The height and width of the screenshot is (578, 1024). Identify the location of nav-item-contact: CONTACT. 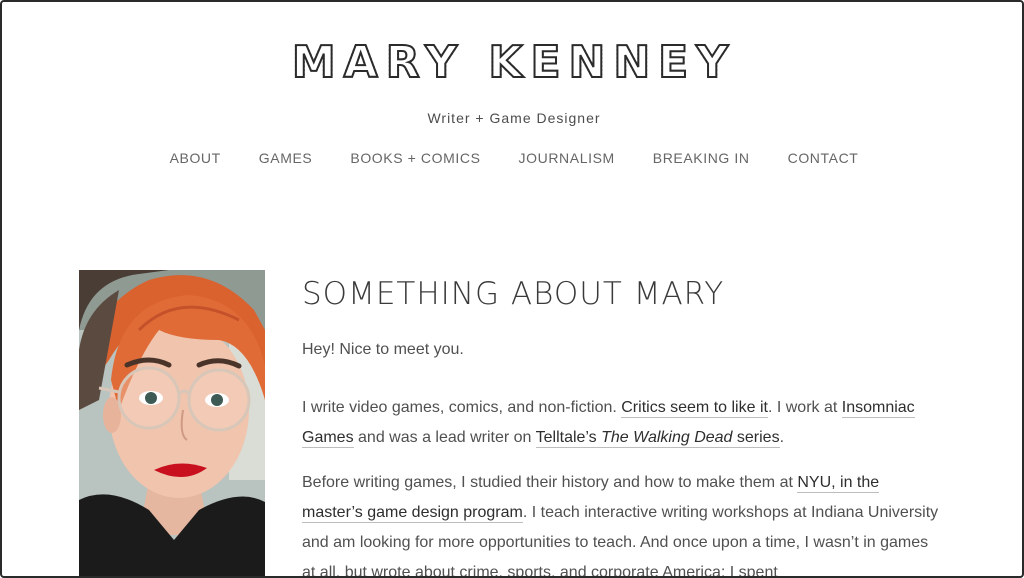
(823, 158).